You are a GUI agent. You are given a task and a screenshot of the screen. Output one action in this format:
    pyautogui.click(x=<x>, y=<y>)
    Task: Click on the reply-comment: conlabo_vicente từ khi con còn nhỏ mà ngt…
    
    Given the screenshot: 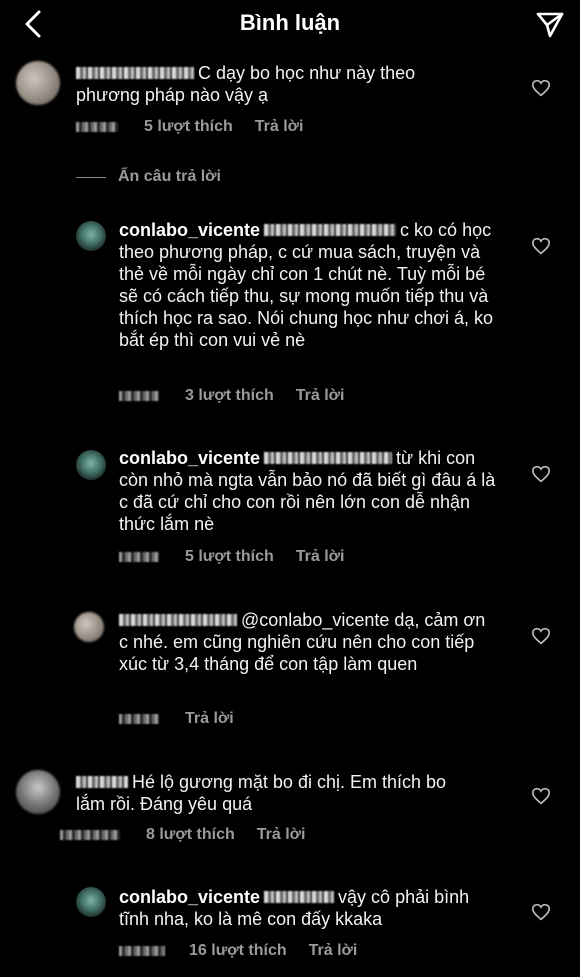 What is the action you would take?
    pyautogui.click(x=290, y=509)
    